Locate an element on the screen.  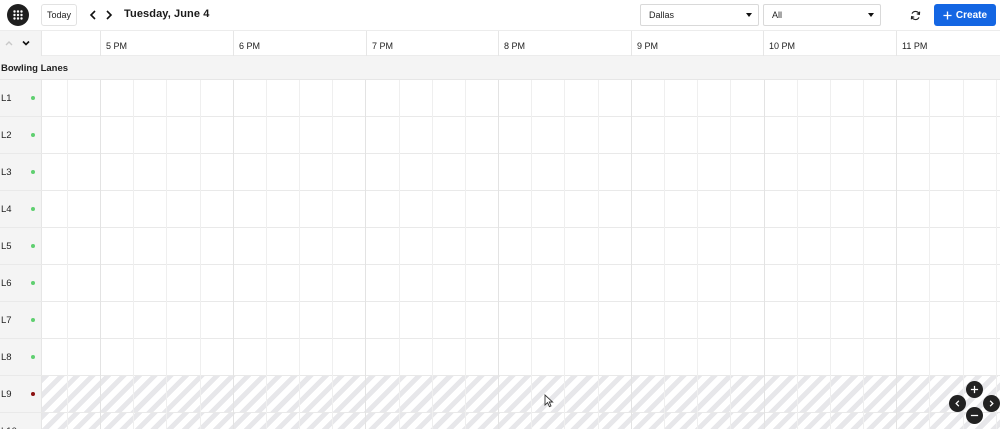
hour-label: 9 PM is located at coordinates (648, 46).